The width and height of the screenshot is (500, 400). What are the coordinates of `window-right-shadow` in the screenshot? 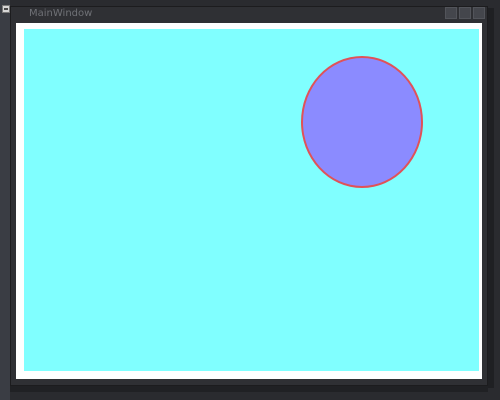 It's located at (491, 198).